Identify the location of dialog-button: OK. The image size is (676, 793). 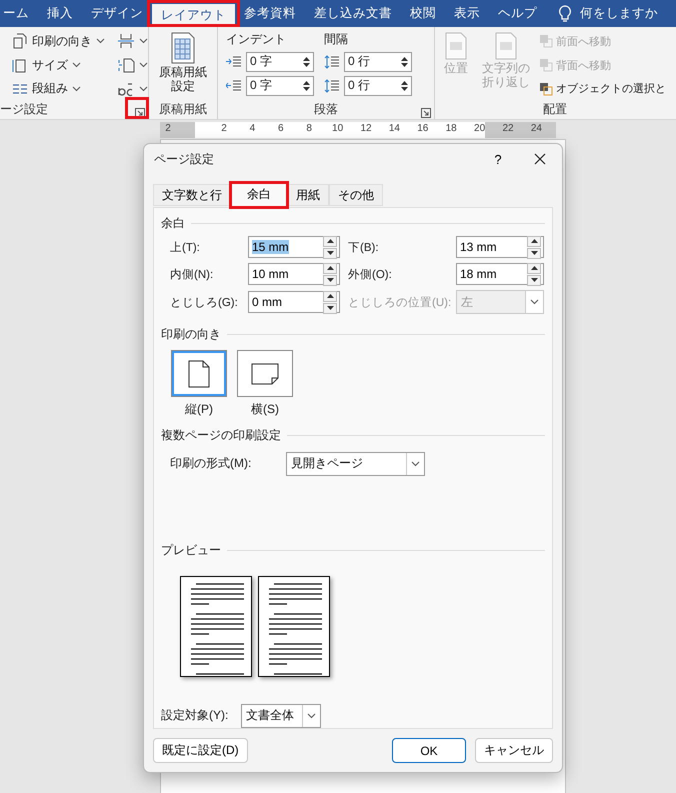
(429, 750).